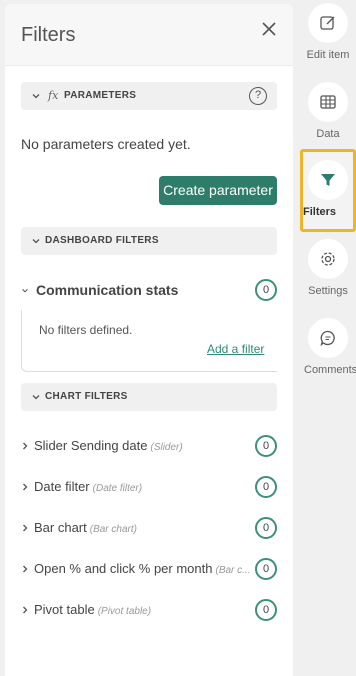  What do you see at coordinates (218, 190) in the screenshot?
I see `create-parameter-button: Create parameter` at bounding box center [218, 190].